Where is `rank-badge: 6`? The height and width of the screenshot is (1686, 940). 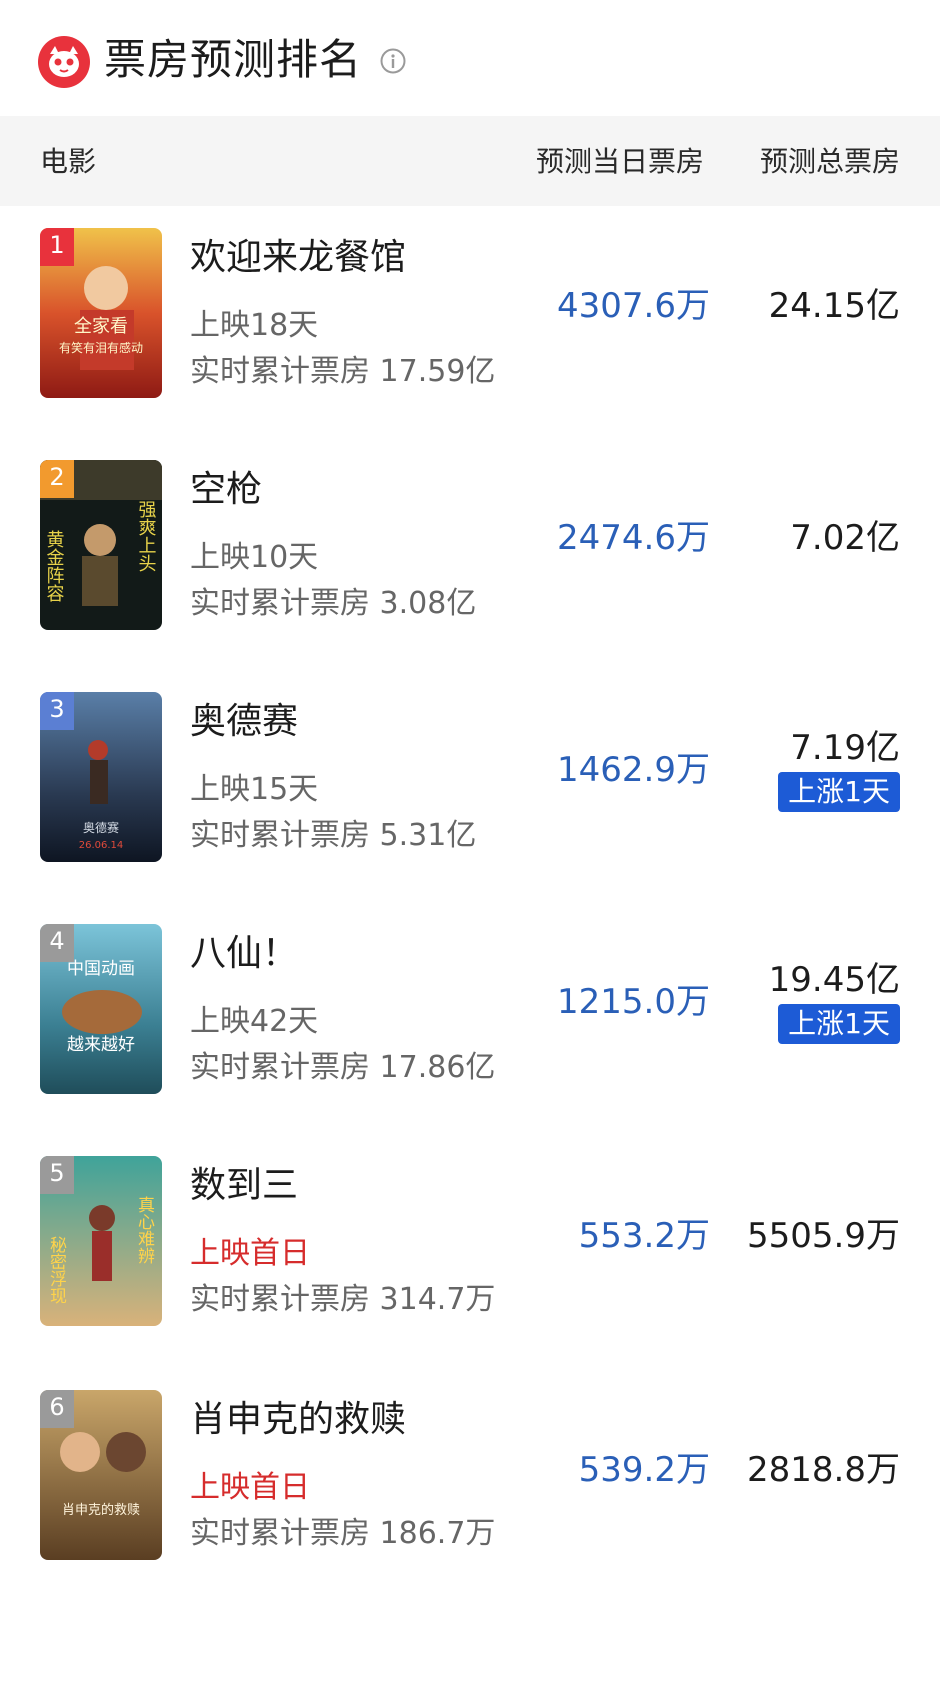 rank-badge: 6 is located at coordinates (57, 1409).